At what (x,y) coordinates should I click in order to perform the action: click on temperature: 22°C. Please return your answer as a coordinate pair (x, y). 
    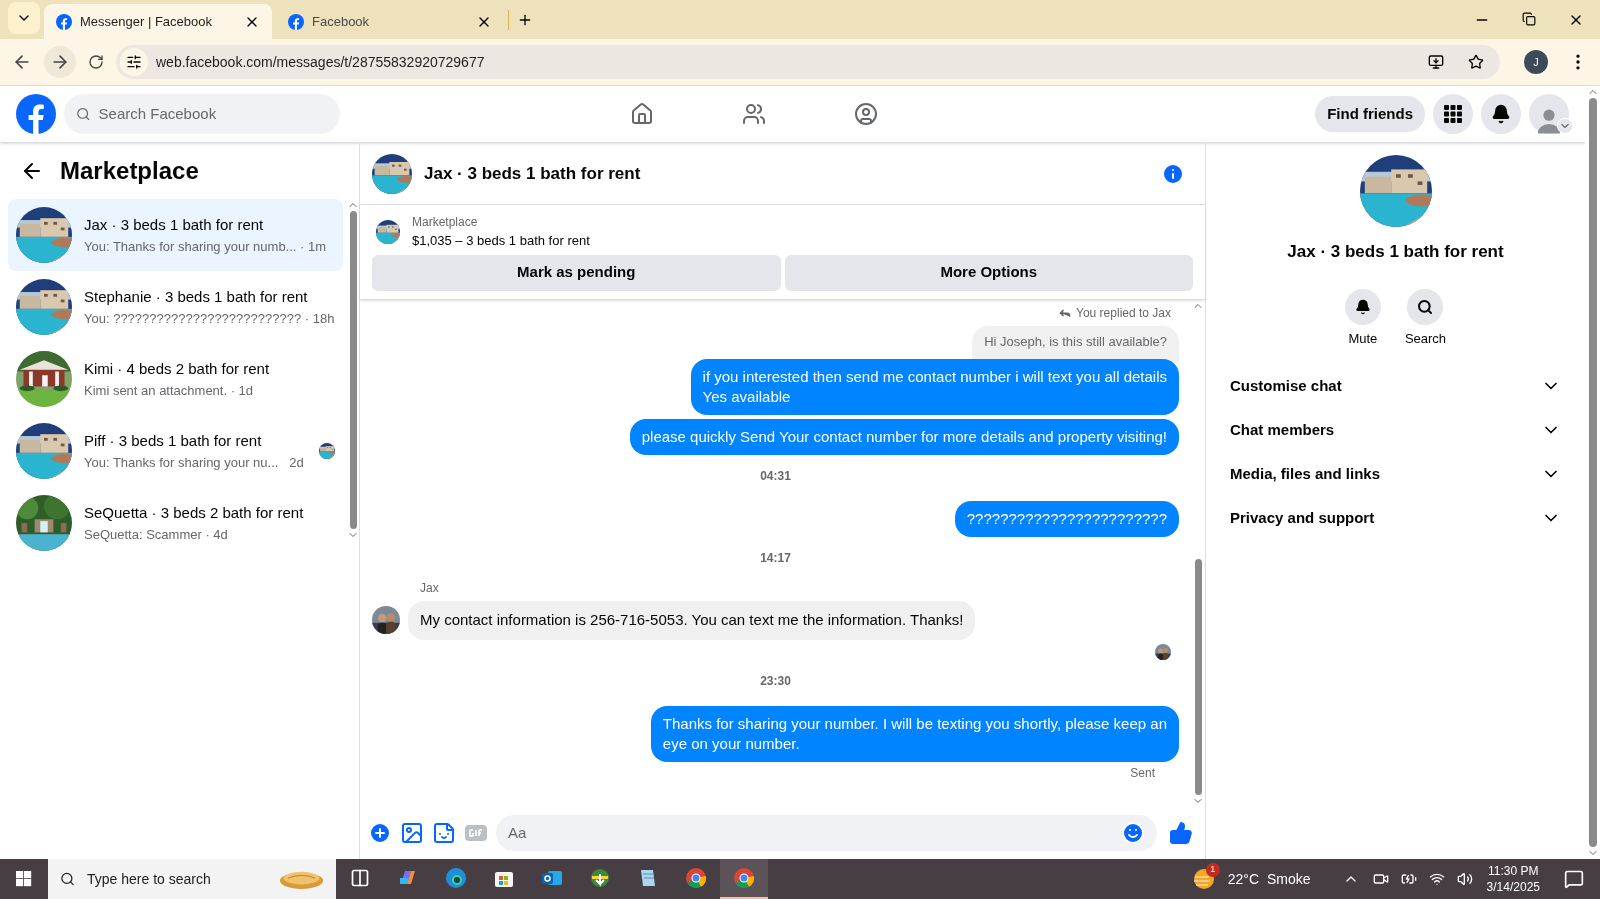
    Looking at the image, I should click on (1243, 879).